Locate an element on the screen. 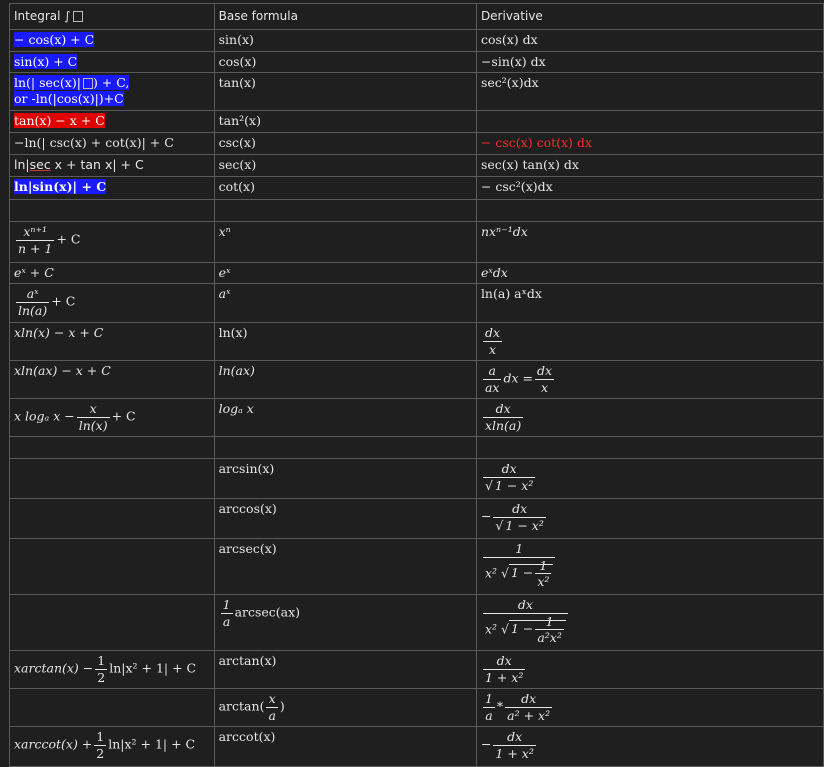  cell-derivative: cos(x) dx is located at coordinates (649, 40).